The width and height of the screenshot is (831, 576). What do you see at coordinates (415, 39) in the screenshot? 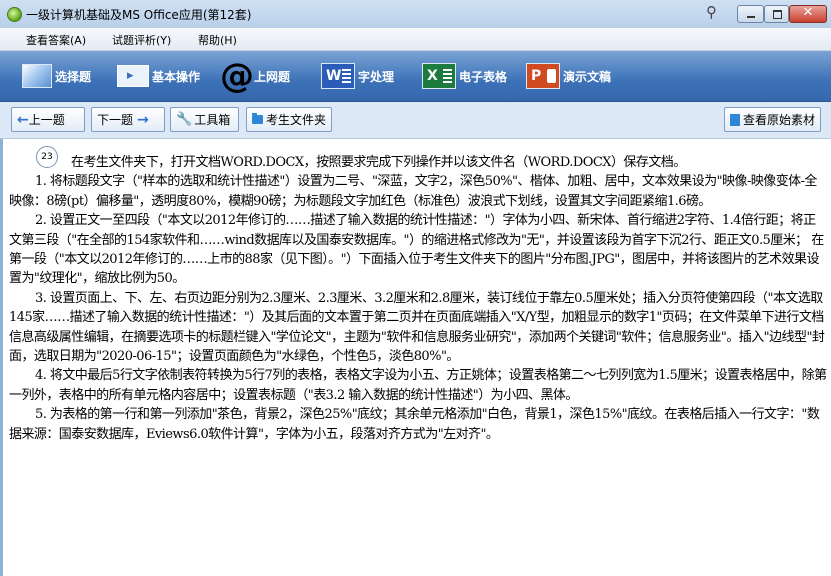
I see `menu-bar: 查看答案(A) 试题评析(Y) 帮助(H)` at bounding box center [415, 39].